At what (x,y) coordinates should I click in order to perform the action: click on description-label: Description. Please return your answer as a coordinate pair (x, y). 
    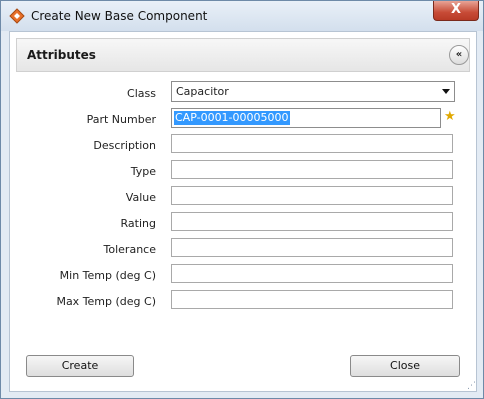
    Looking at the image, I should click on (124, 145).